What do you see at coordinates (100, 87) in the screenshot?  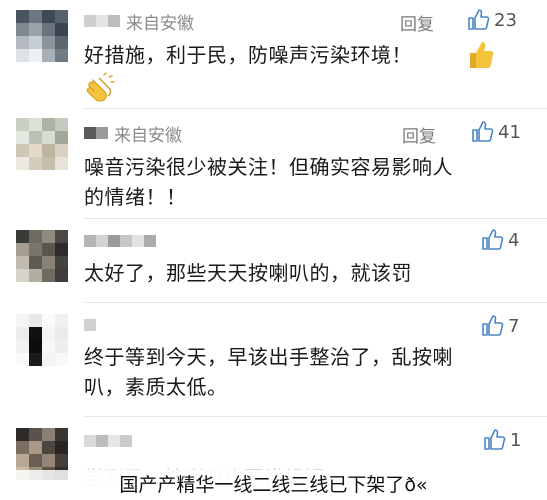 I see `clapping-hands-emoji-icon` at bounding box center [100, 87].